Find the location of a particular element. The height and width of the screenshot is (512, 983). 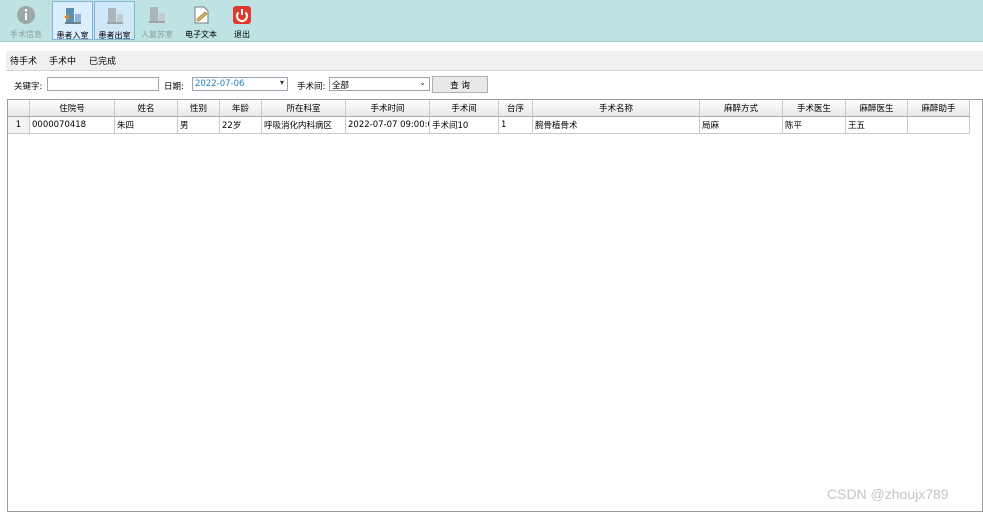

e-document-button: 电子文本 is located at coordinates (201, 20).